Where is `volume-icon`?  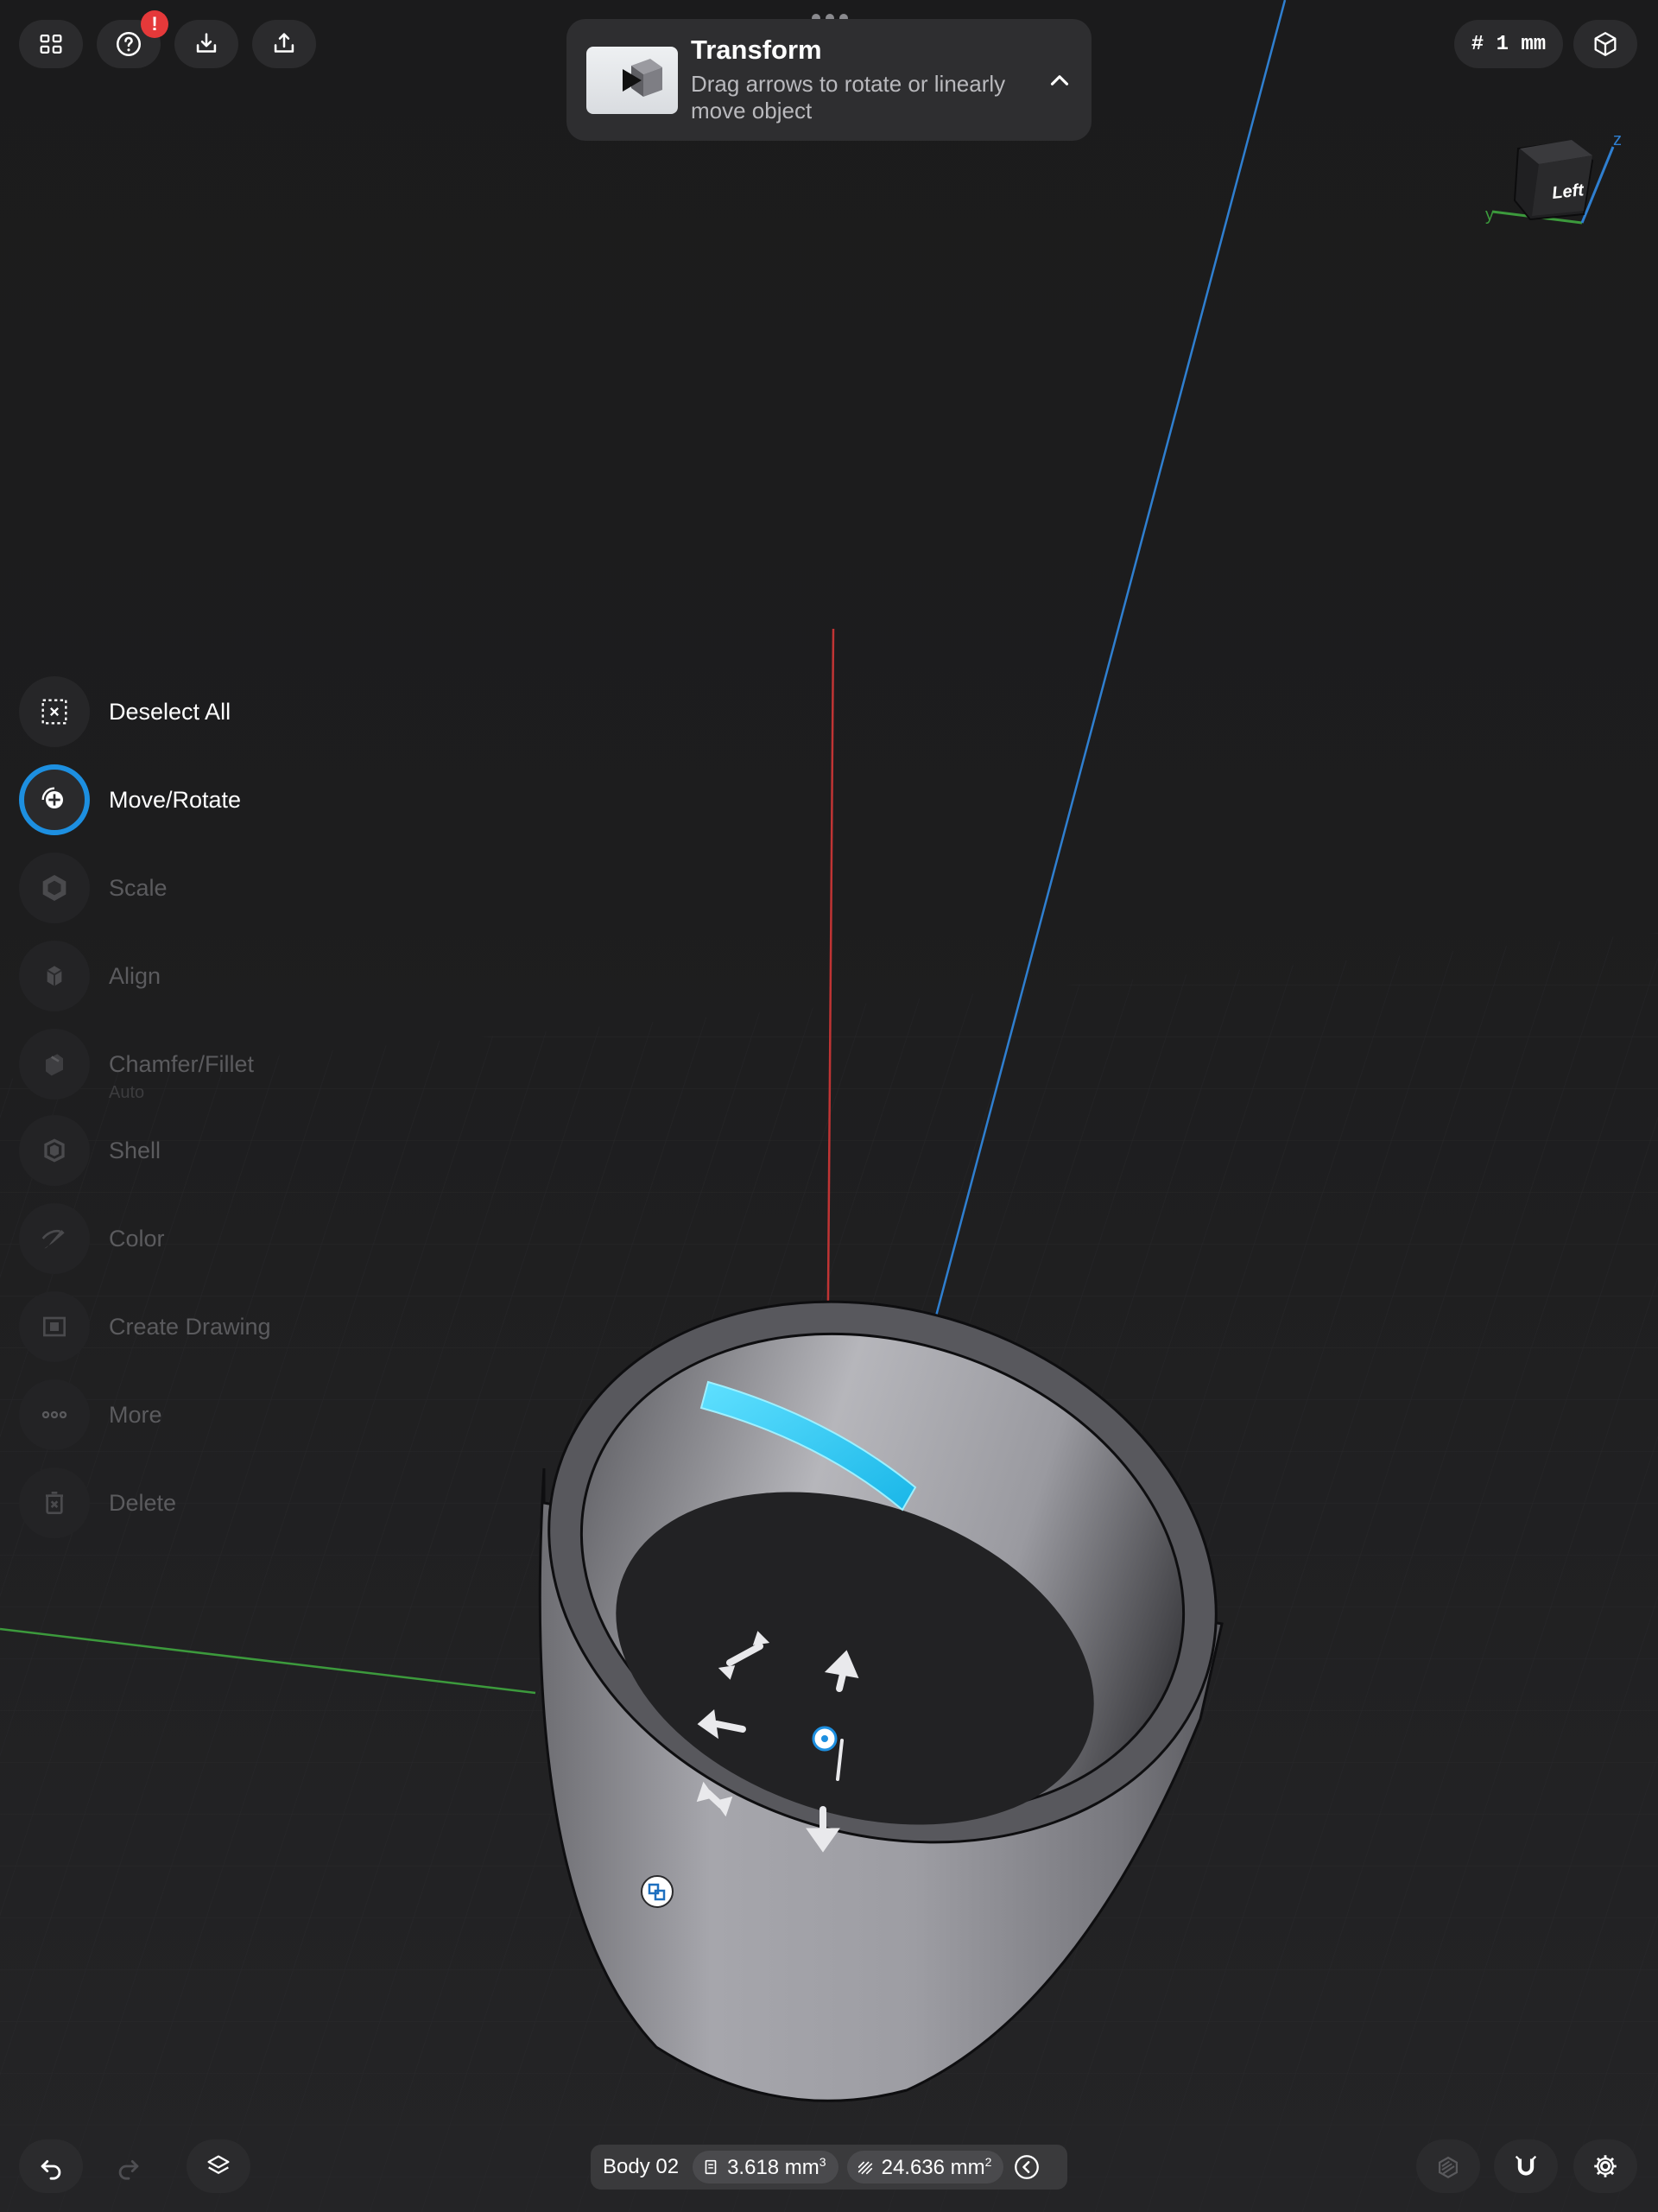
volume-icon is located at coordinates (711, 2167).